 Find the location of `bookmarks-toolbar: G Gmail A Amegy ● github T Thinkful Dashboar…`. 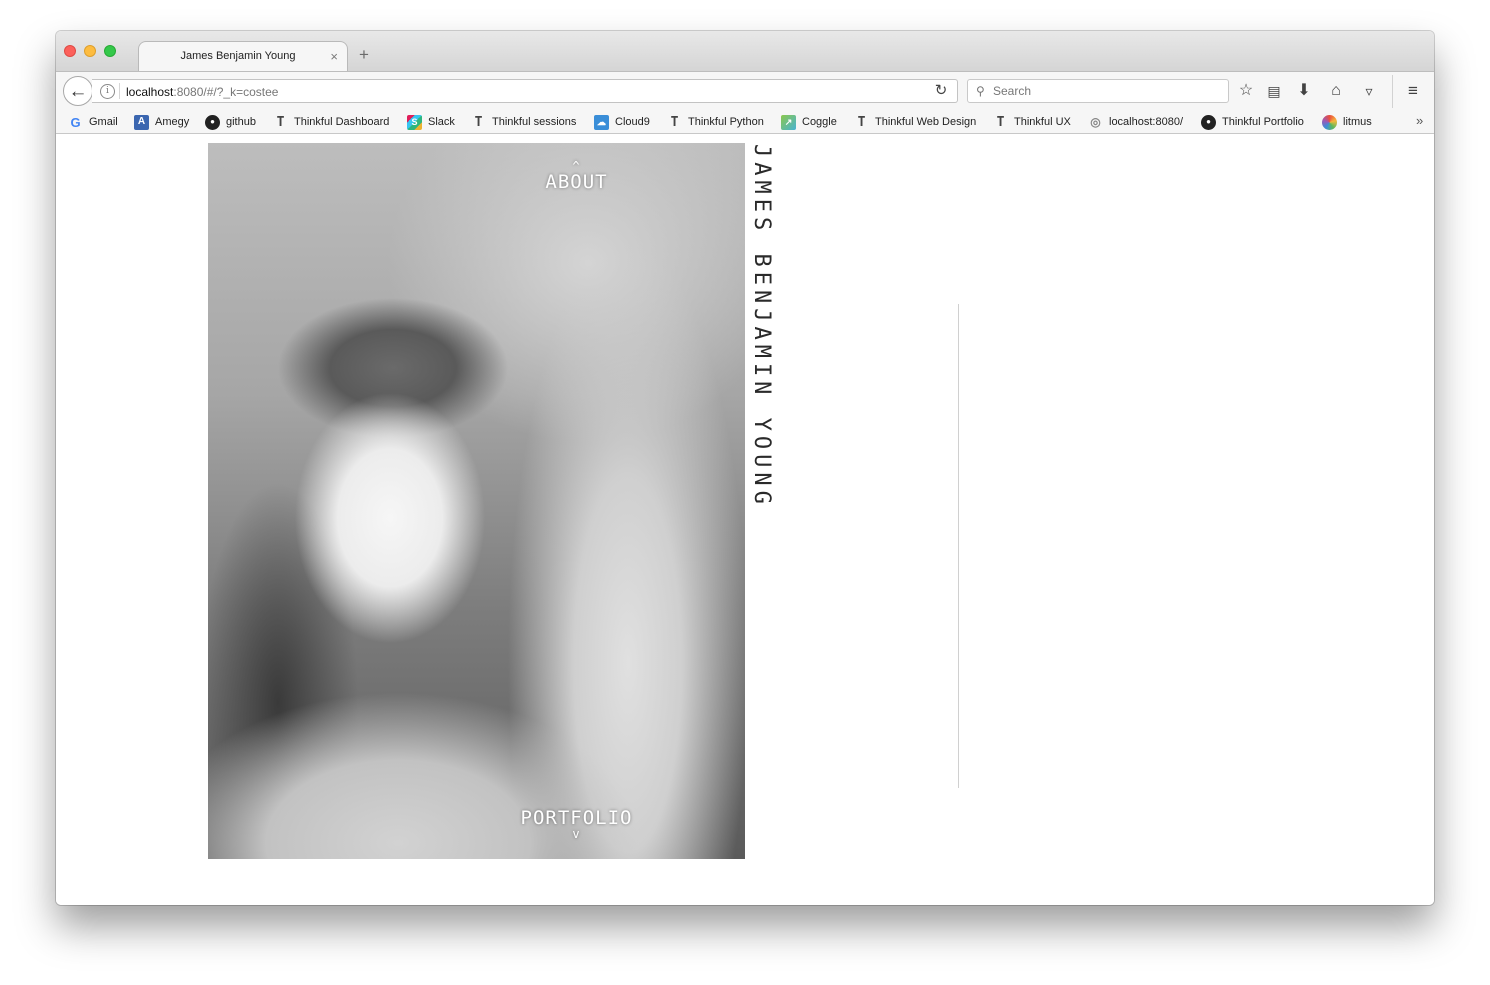

bookmarks-toolbar: G Gmail A Amegy ● github T Thinkful Dashboar… is located at coordinates (745, 122).